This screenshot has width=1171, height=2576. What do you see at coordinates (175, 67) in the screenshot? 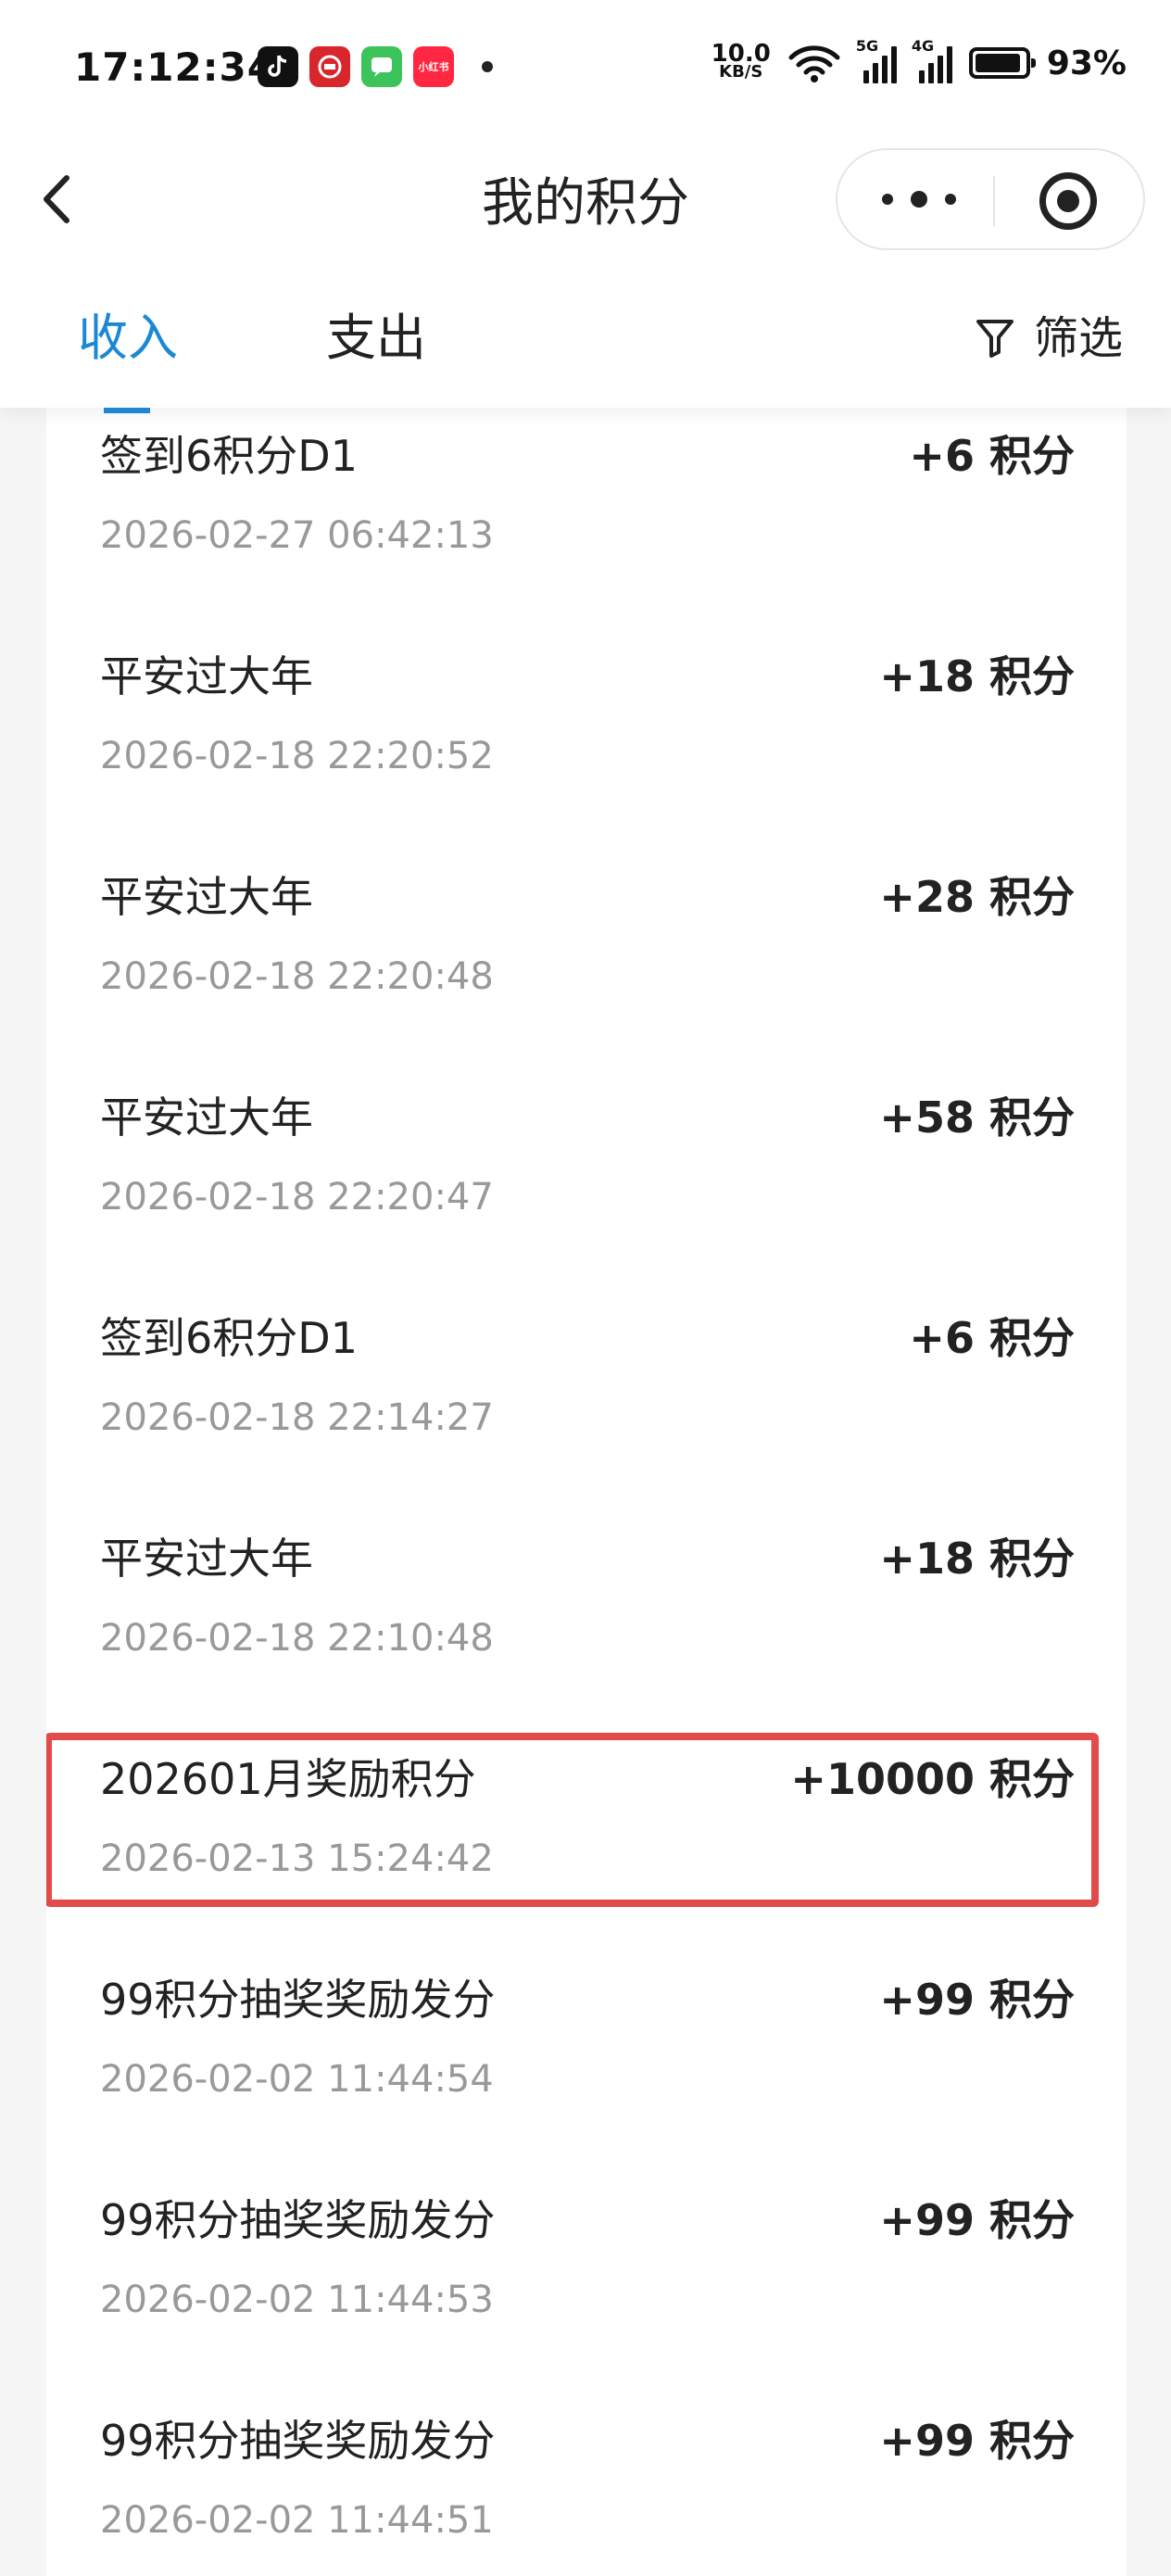
I see `status-time: 17:12:34` at bounding box center [175, 67].